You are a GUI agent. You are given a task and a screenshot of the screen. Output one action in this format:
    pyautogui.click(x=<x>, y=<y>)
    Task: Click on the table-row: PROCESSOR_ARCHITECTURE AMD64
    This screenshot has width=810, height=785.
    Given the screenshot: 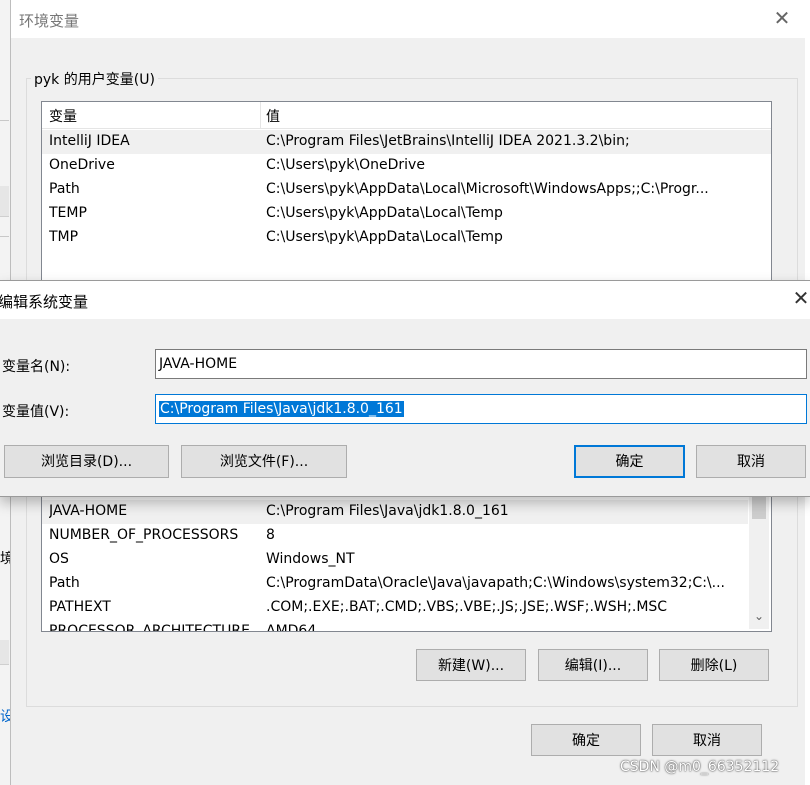 What is the action you would take?
    pyautogui.click(x=395, y=626)
    